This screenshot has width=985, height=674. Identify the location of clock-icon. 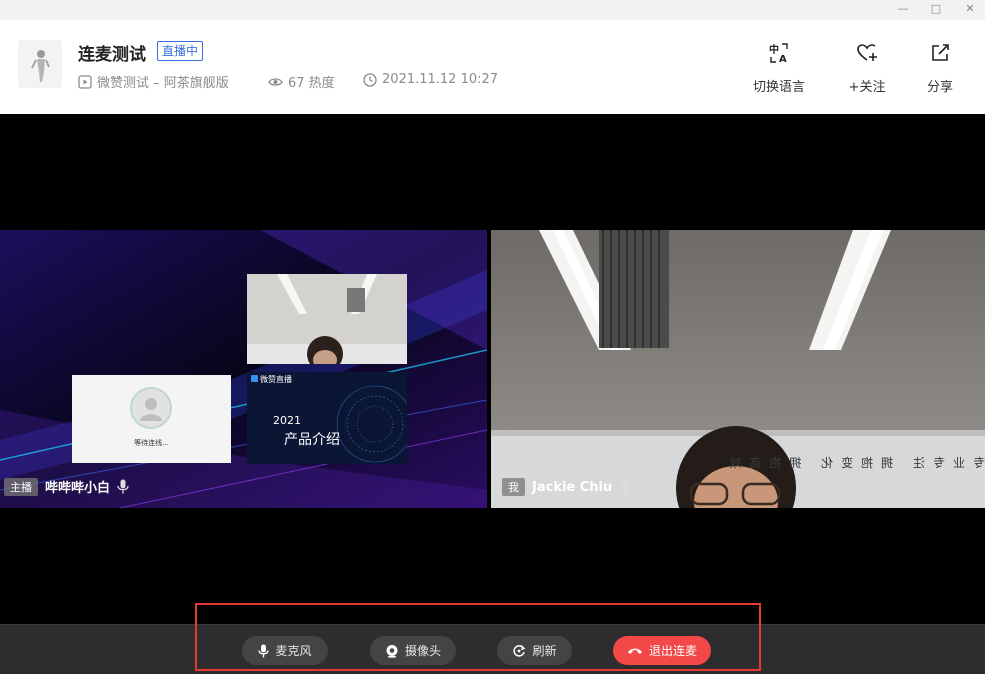
(370, 79).